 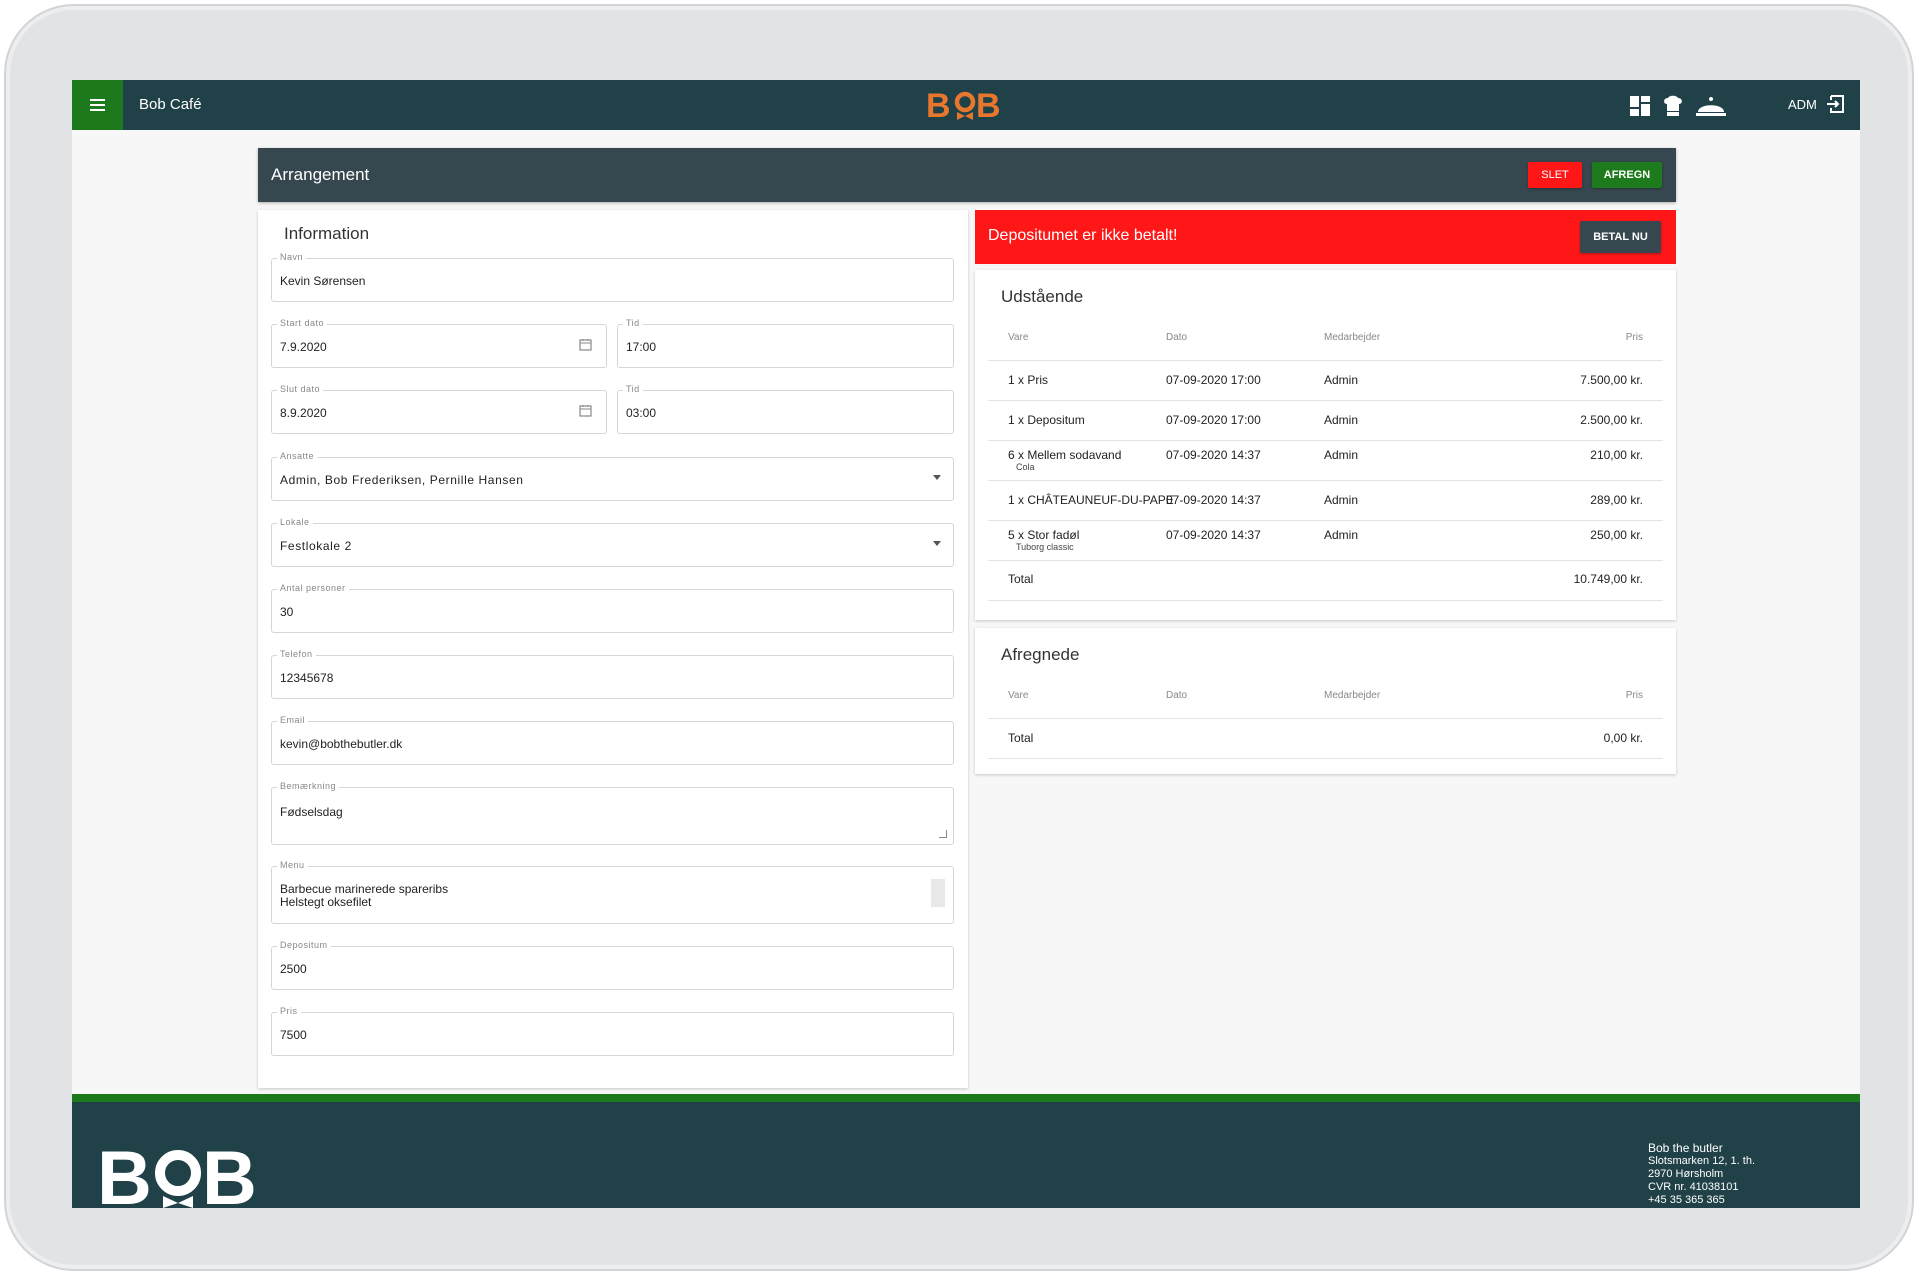 I want to click on email-label: Email, so click(x=293, y=720).